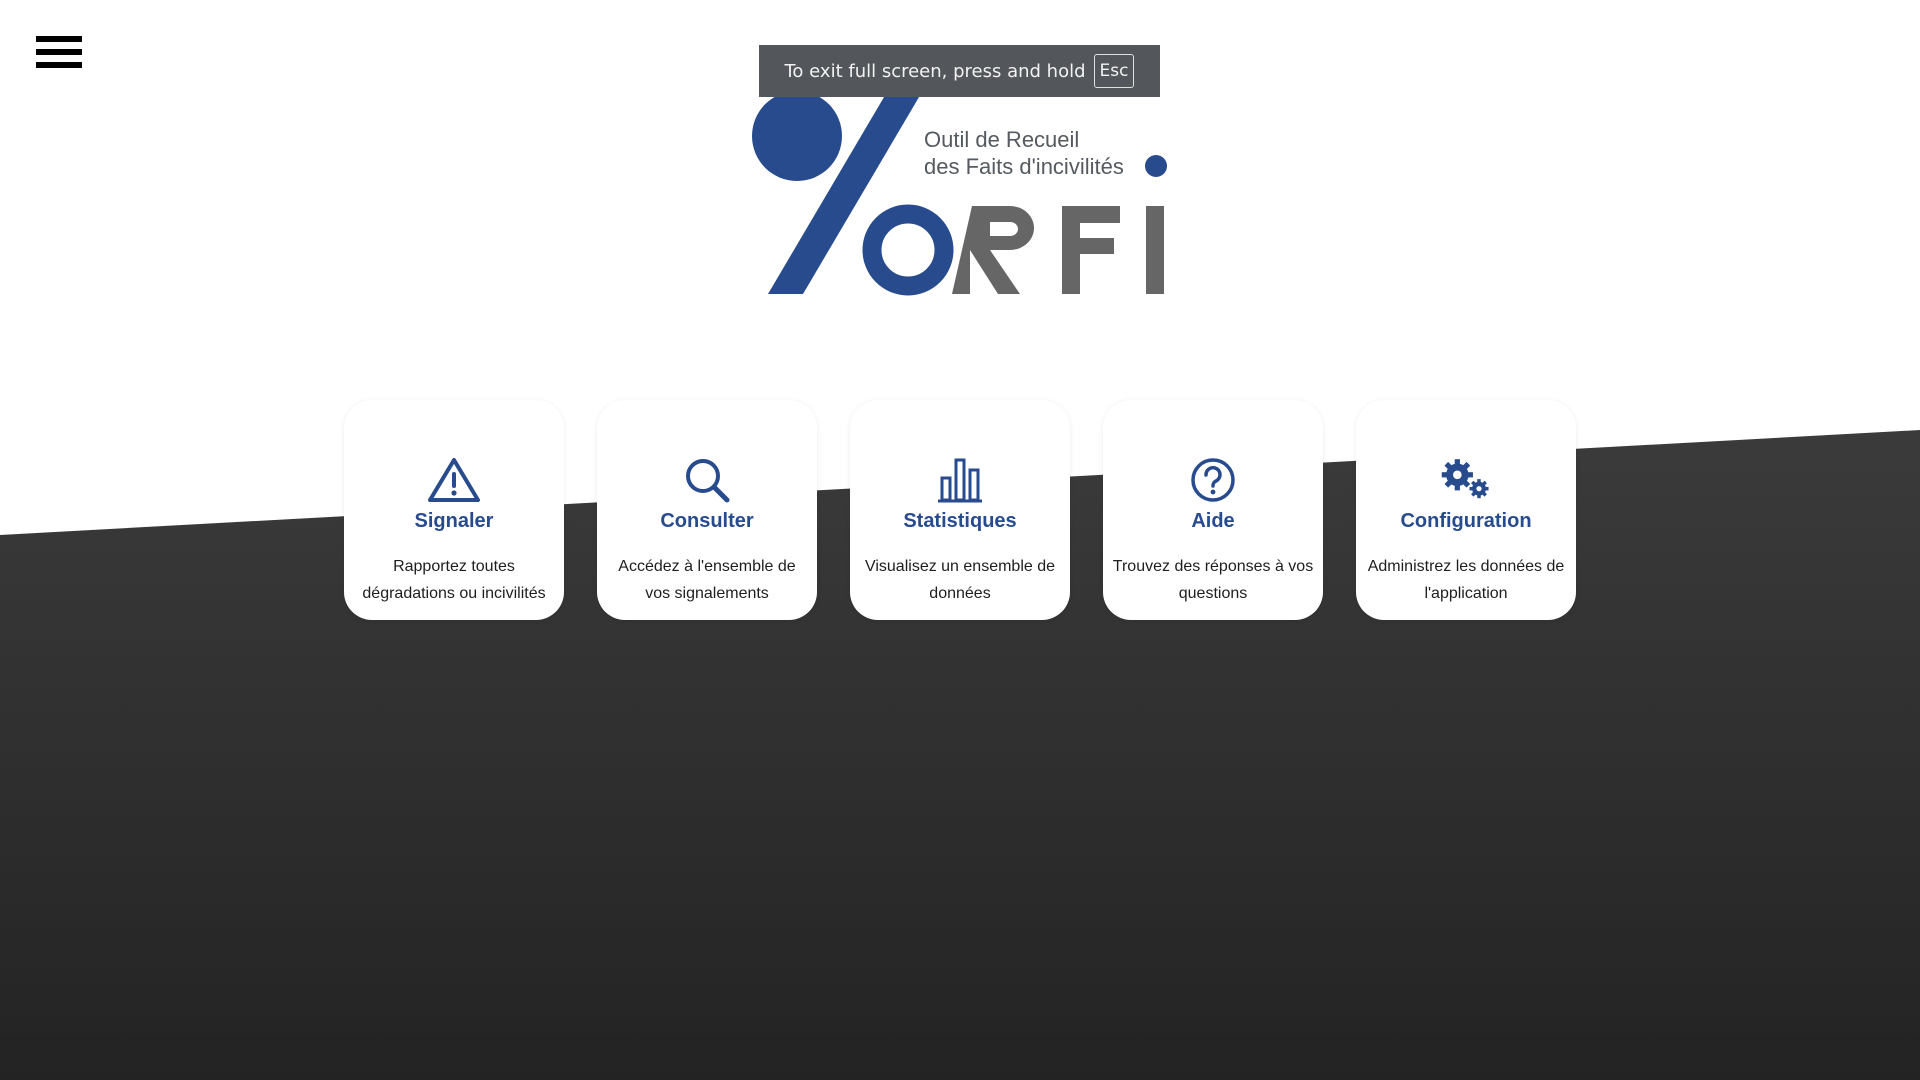  What do you see at coordinates (960, 480) in the screenshot?
I see `bar-chart-icon` at bounding box center [960, 480].